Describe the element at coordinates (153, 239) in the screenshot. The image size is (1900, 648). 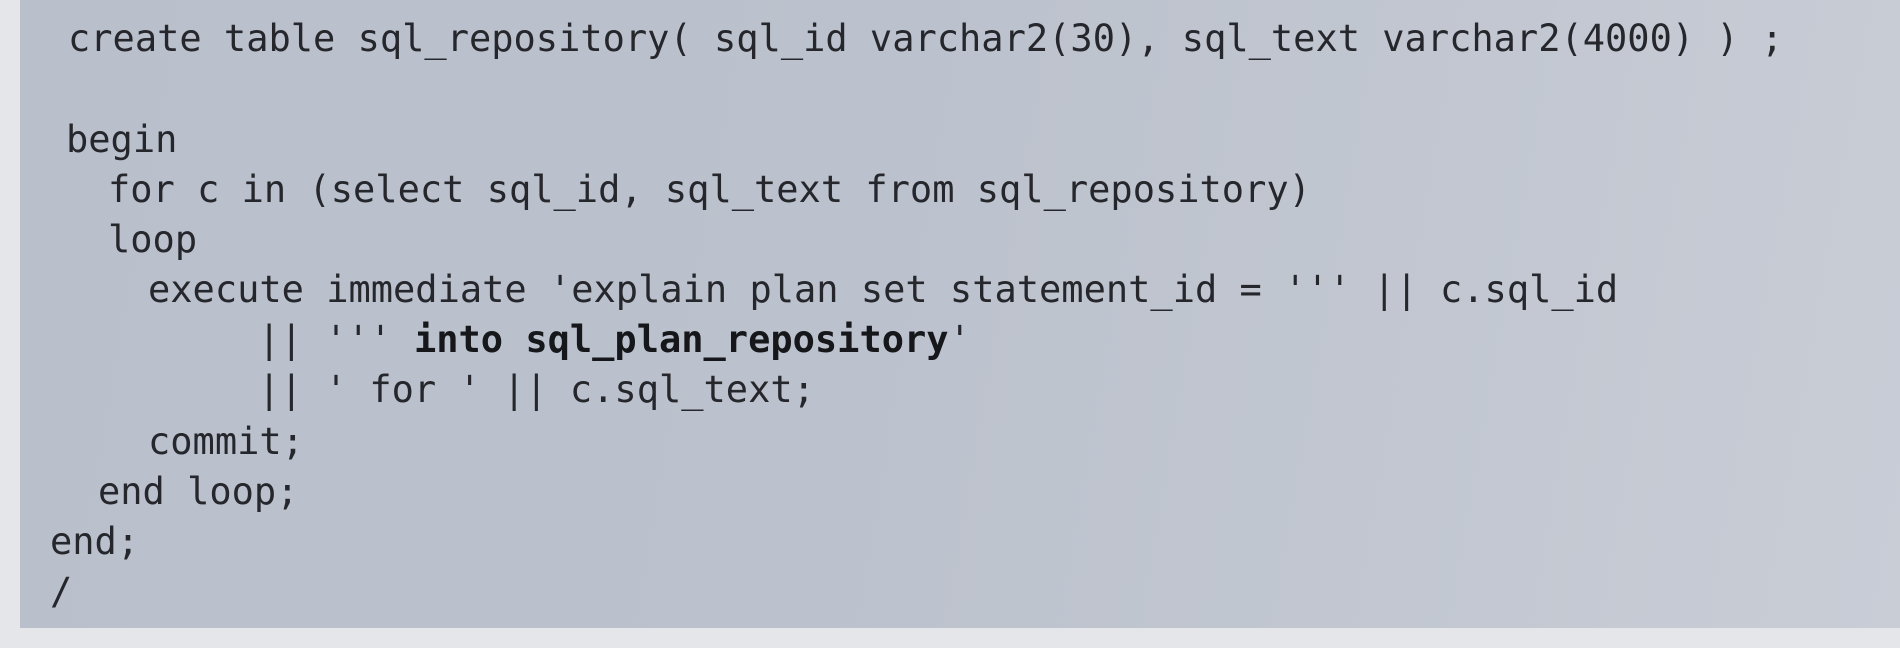
I see `code-line-loop: loop` at that location.